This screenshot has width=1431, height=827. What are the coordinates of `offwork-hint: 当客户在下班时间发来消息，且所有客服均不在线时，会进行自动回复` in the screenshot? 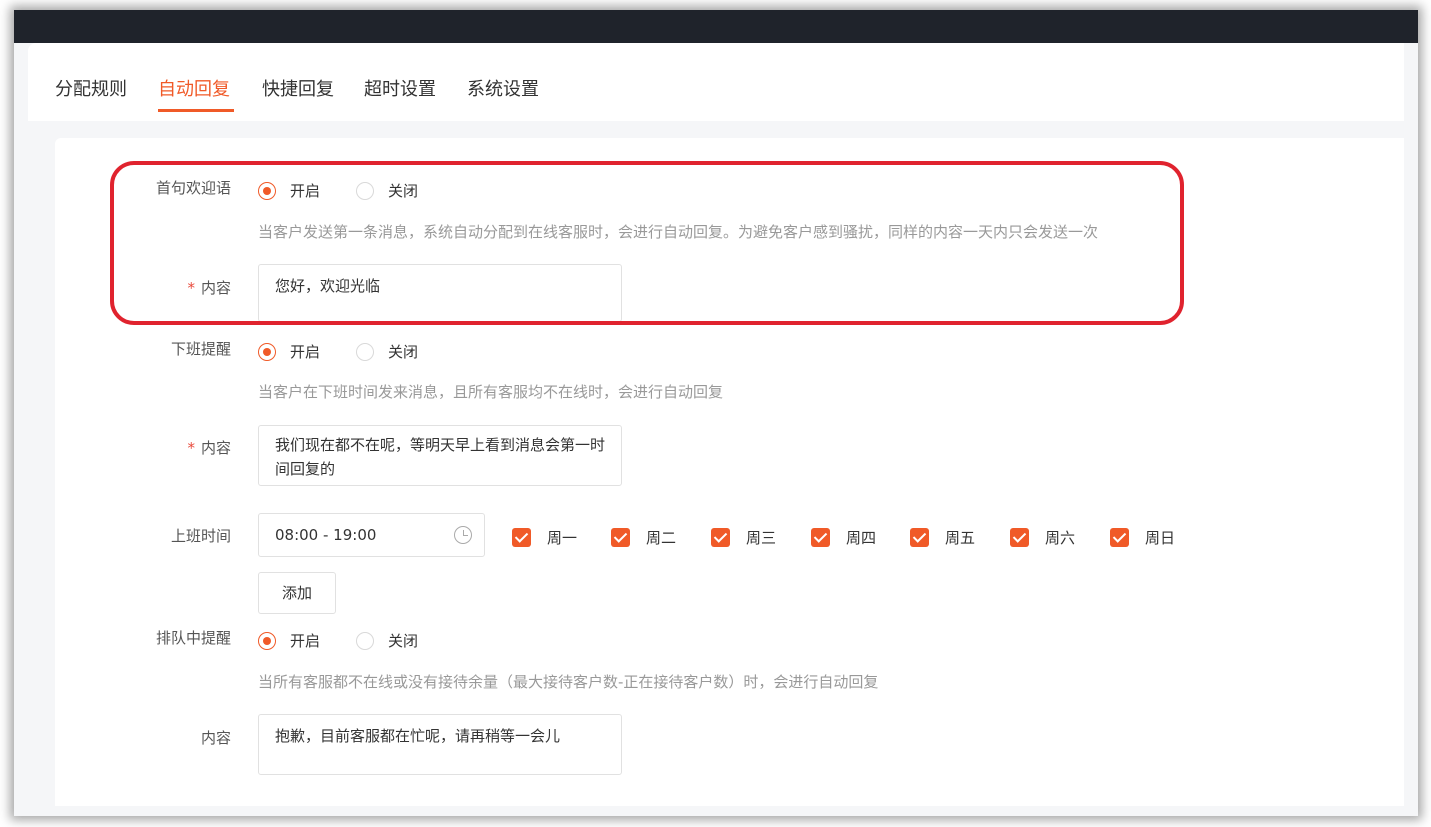 It's located at (491, 392).